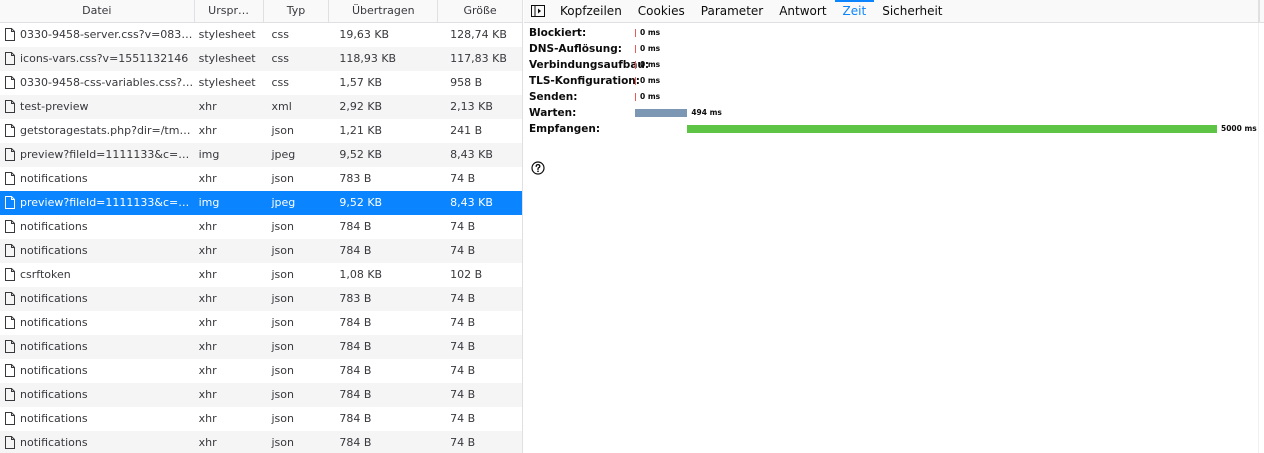 The height and width of the screenshot is (453, 1264). Describe the element at coordinates (575, 49) in the screenshot. I see `timing-label: DNS-Auflösung:` at that location.